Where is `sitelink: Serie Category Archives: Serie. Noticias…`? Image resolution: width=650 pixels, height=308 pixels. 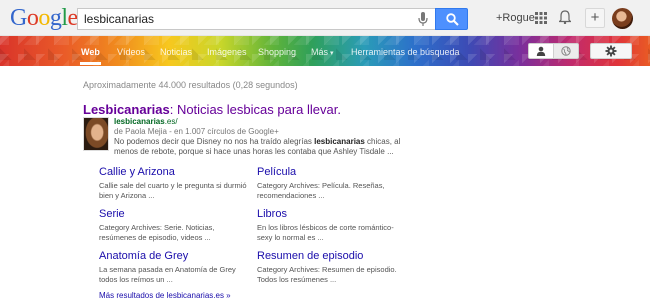 sitelink: Serie Category Archives: Serie. Noticias… is located at coordinates (174, 225).